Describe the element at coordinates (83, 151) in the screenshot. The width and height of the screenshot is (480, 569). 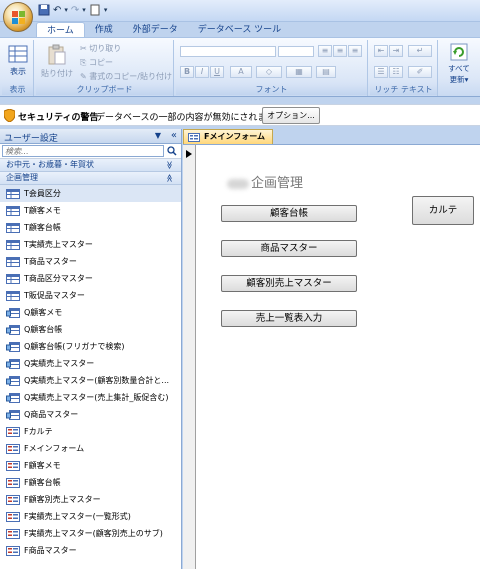
I see `nav-search-input` at that location.